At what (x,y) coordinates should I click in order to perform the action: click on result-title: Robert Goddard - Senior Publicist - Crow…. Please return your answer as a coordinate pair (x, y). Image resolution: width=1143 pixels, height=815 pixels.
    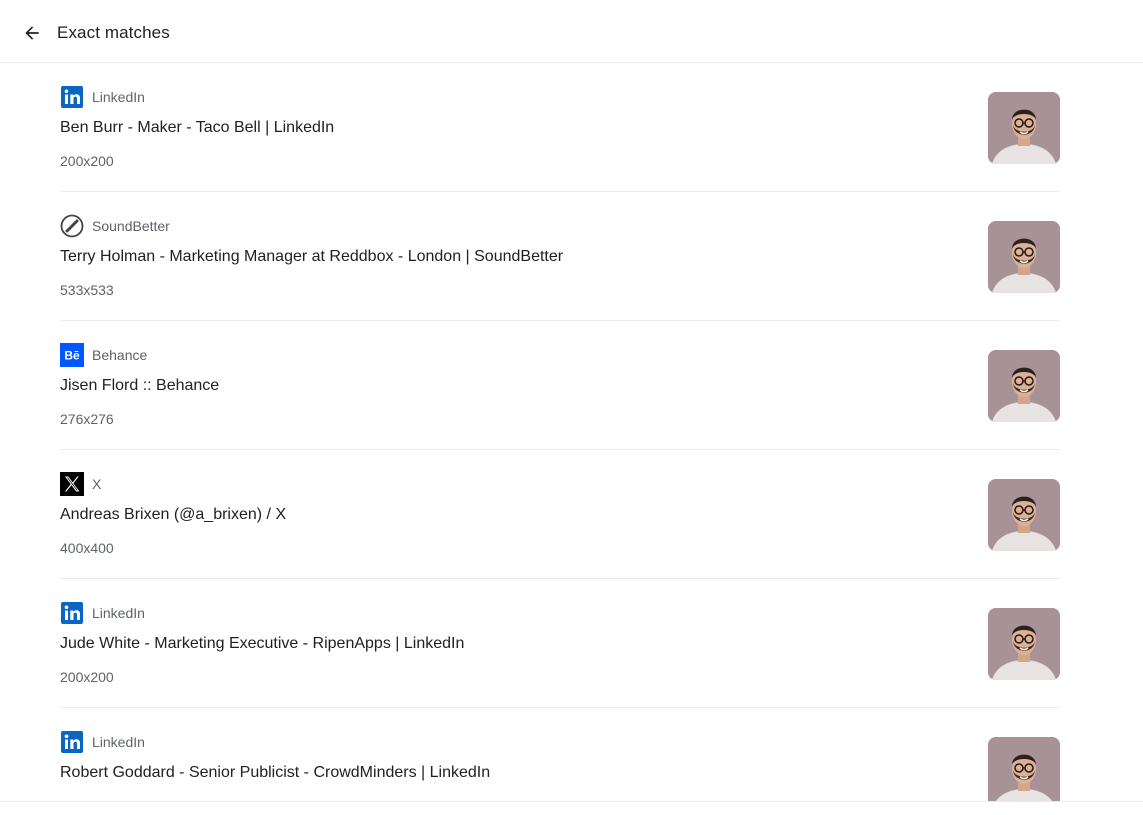
    Looking at the image, I should click on (275, 773).